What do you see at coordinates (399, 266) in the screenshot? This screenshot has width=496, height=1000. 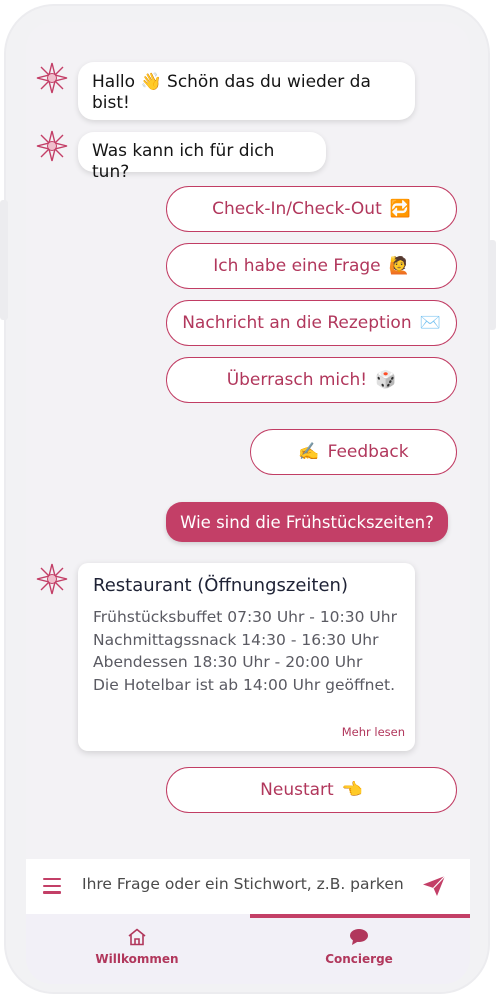 I see `raising-hand-icon: 🙋` at bounding box center [399, 266].